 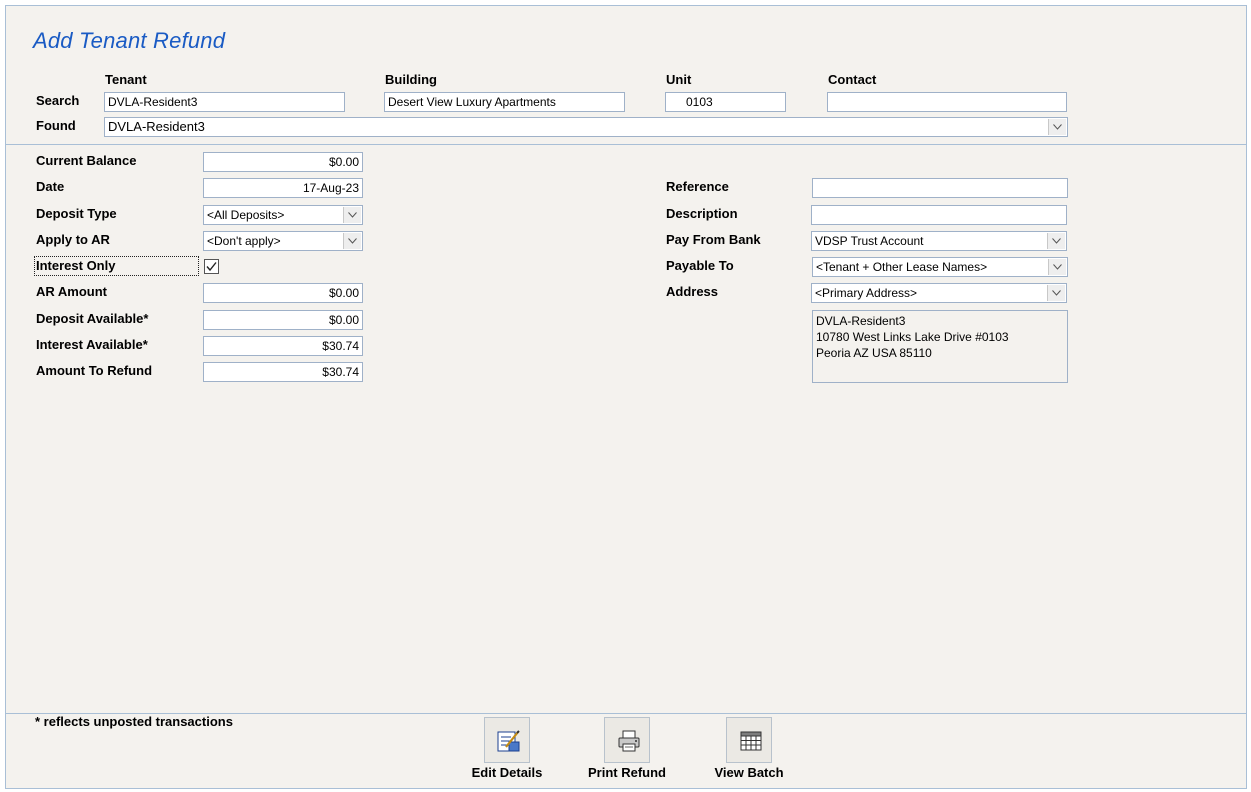 What do you see at coordinates (626, 144) in the screenshot?
I see `header-divider` at bounding box center [626, 144].